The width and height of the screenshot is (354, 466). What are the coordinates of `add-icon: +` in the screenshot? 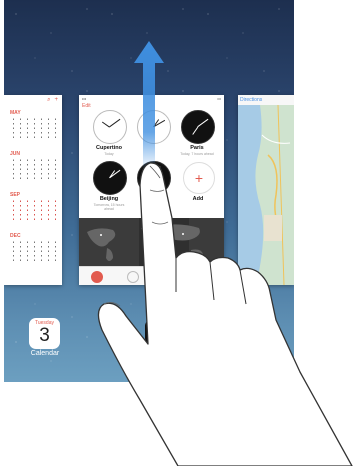 It's located at (56, 99).